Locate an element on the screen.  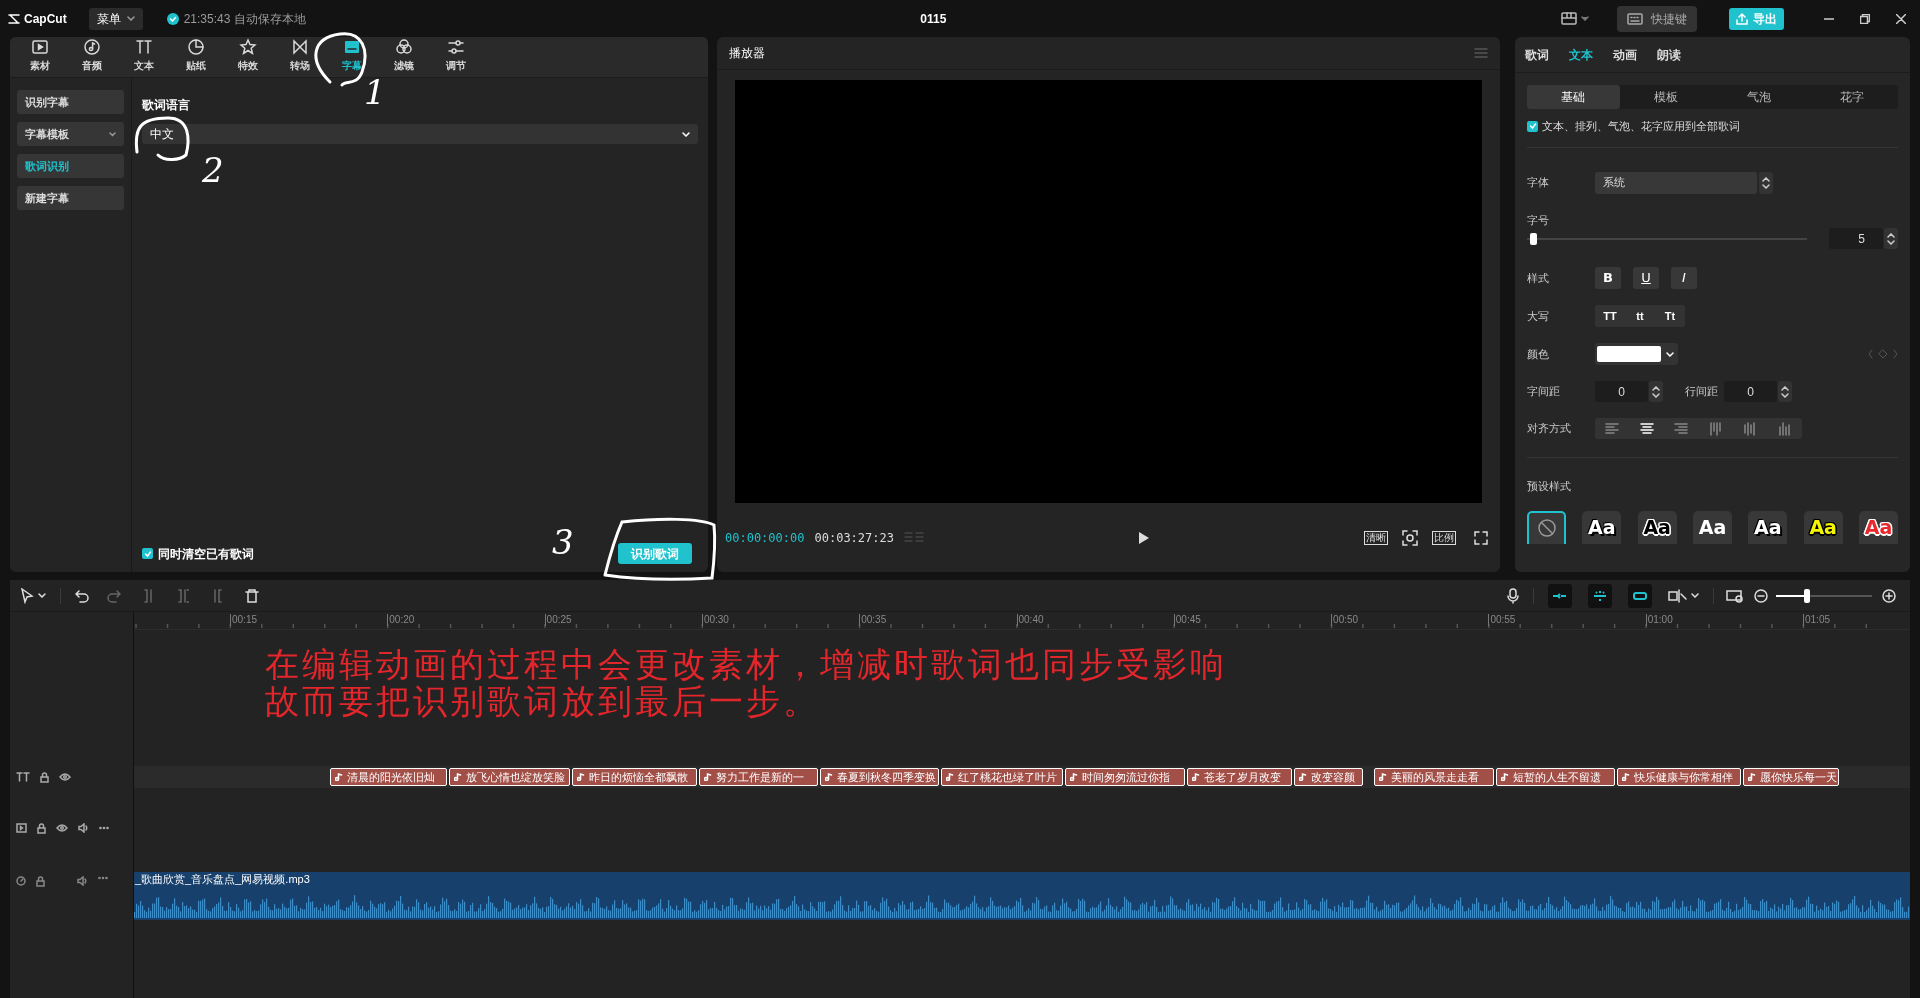
ruler-label: 00:25 is located at coordinates (558, 620).